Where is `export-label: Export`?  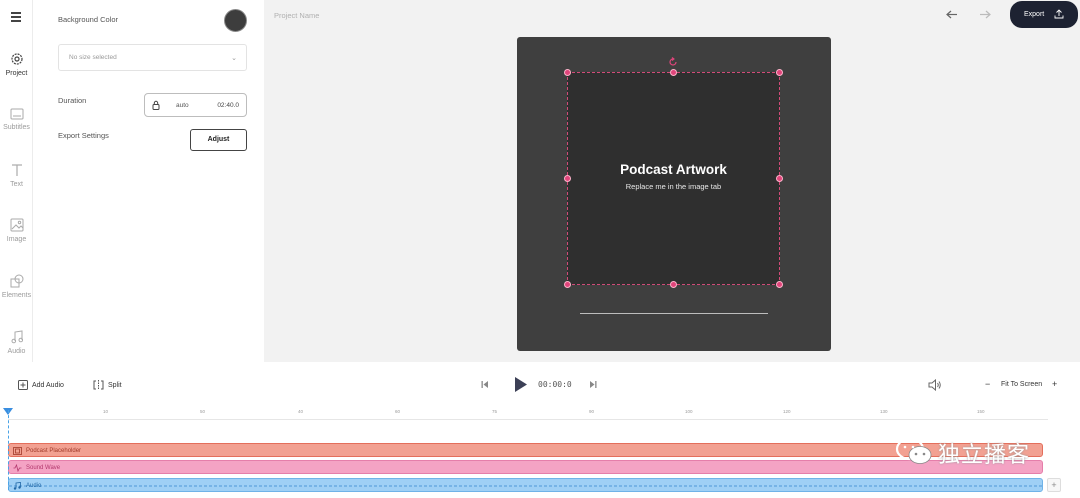 export-label: Export is located at coordinates (1034, 14).